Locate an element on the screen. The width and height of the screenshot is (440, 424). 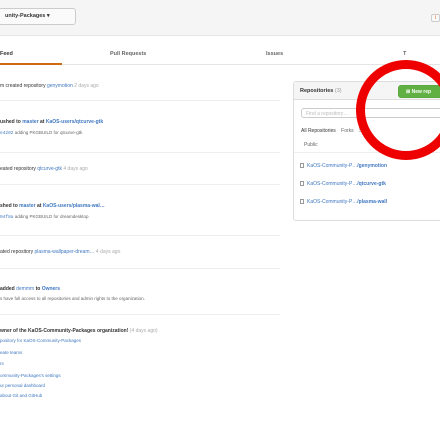
org-tip-link: rs is located at coordinates (145, 363).